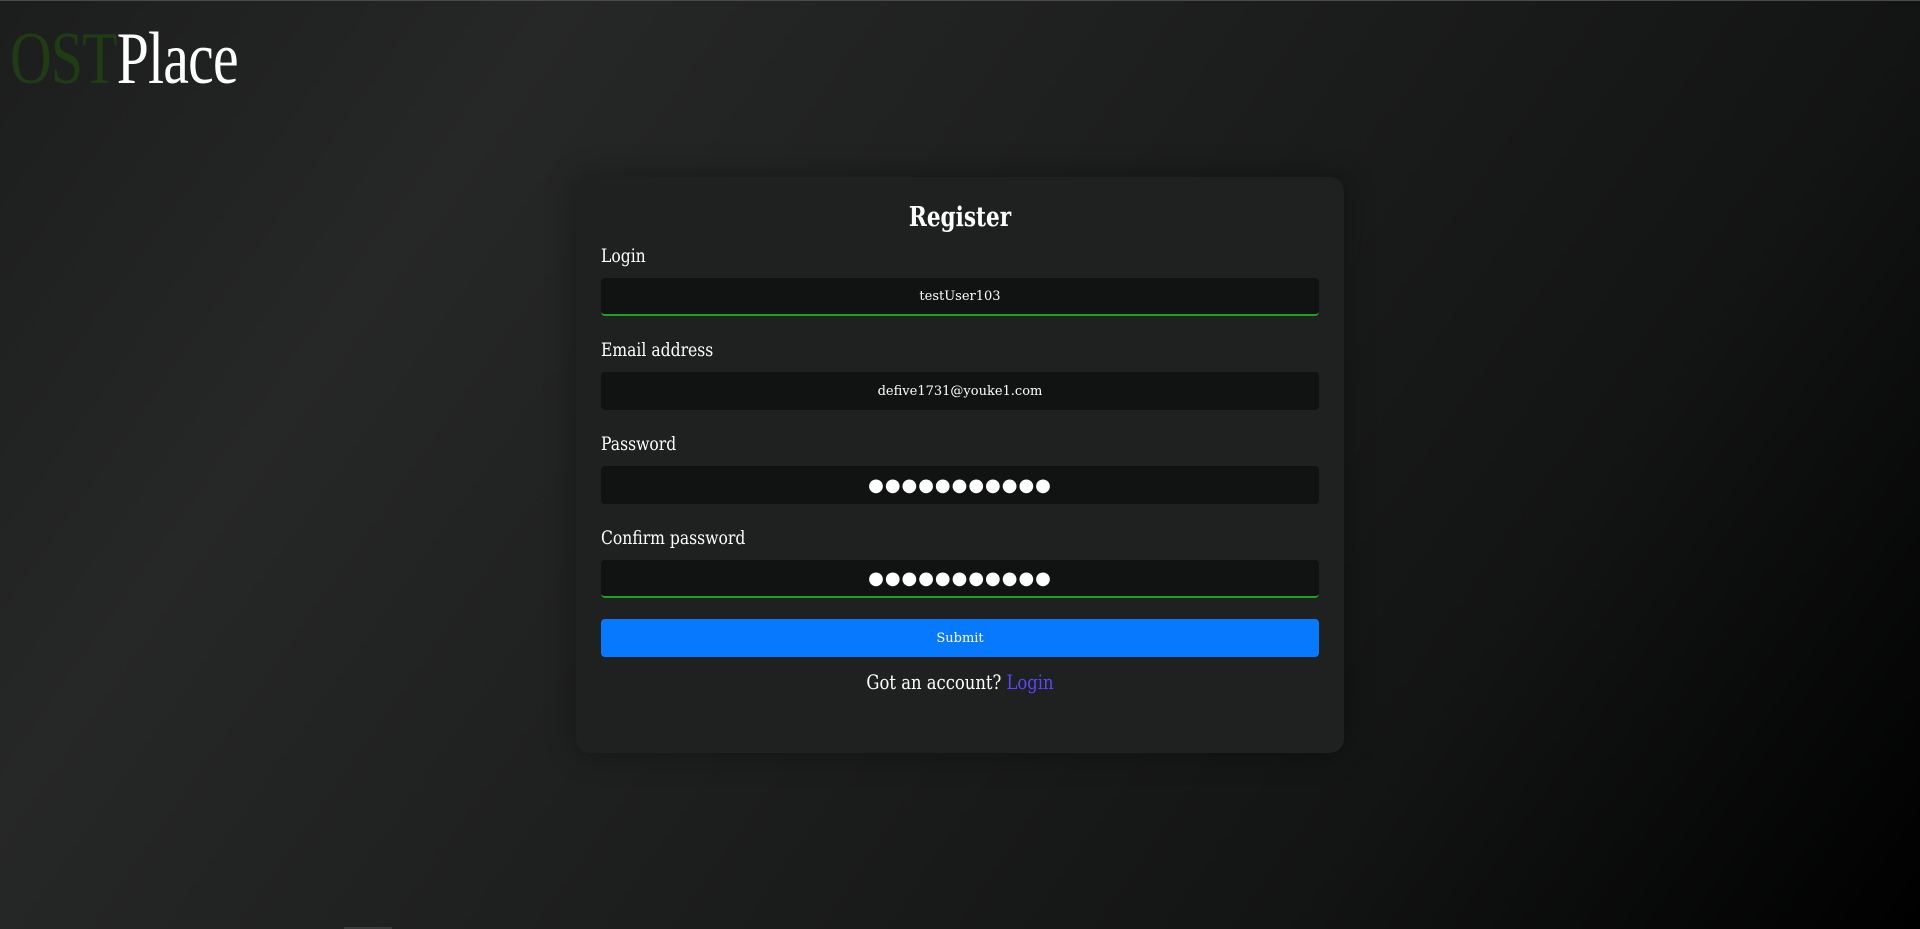  Describe the element at coordinates (960, 579) in the screenshot. I see `confirm-password-input` at that location.